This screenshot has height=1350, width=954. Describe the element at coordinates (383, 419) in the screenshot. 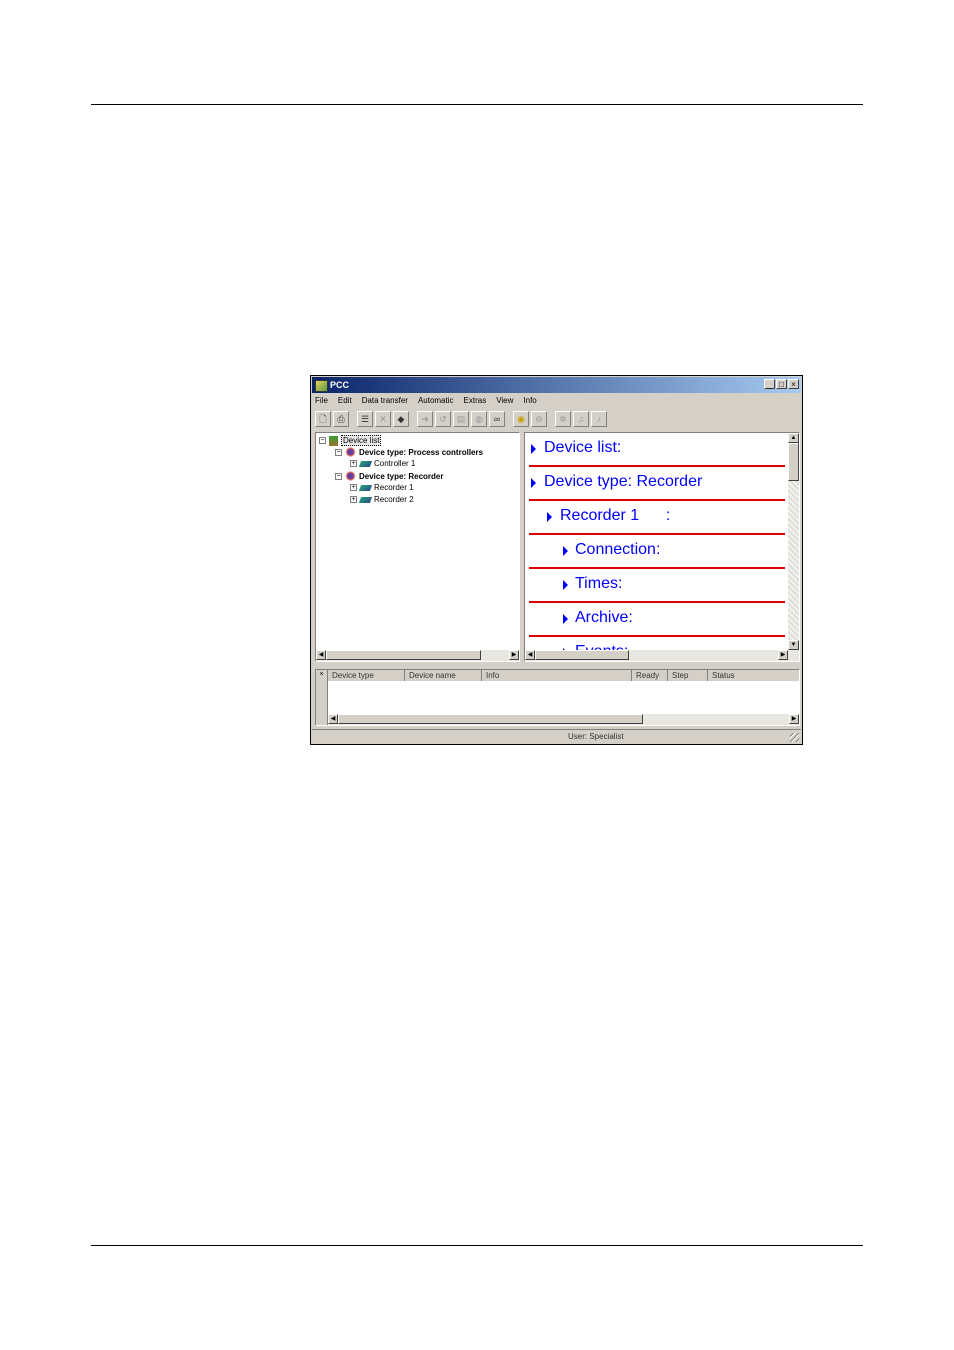

I see `delete-icon: ✕` at that location.